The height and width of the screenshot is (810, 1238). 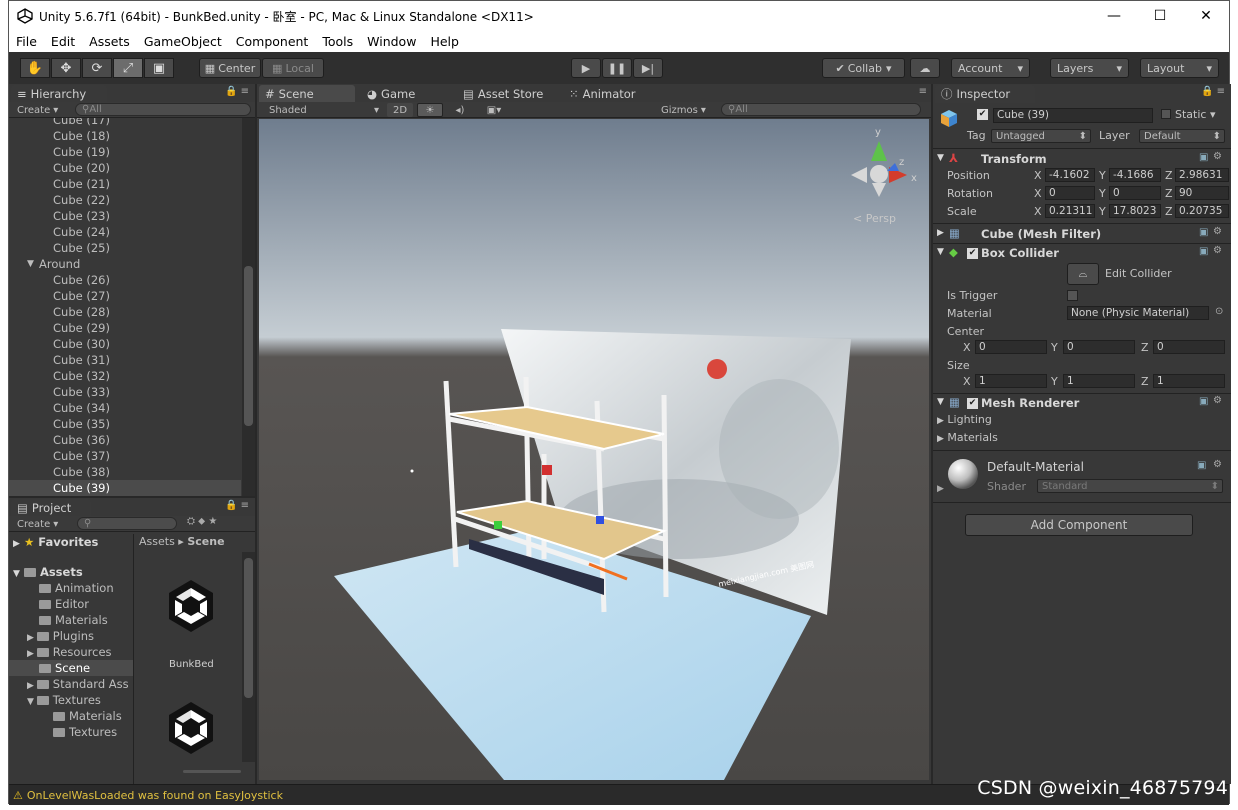 I want to click on rotation-z-field: 90, so click(x=1202, y=193).